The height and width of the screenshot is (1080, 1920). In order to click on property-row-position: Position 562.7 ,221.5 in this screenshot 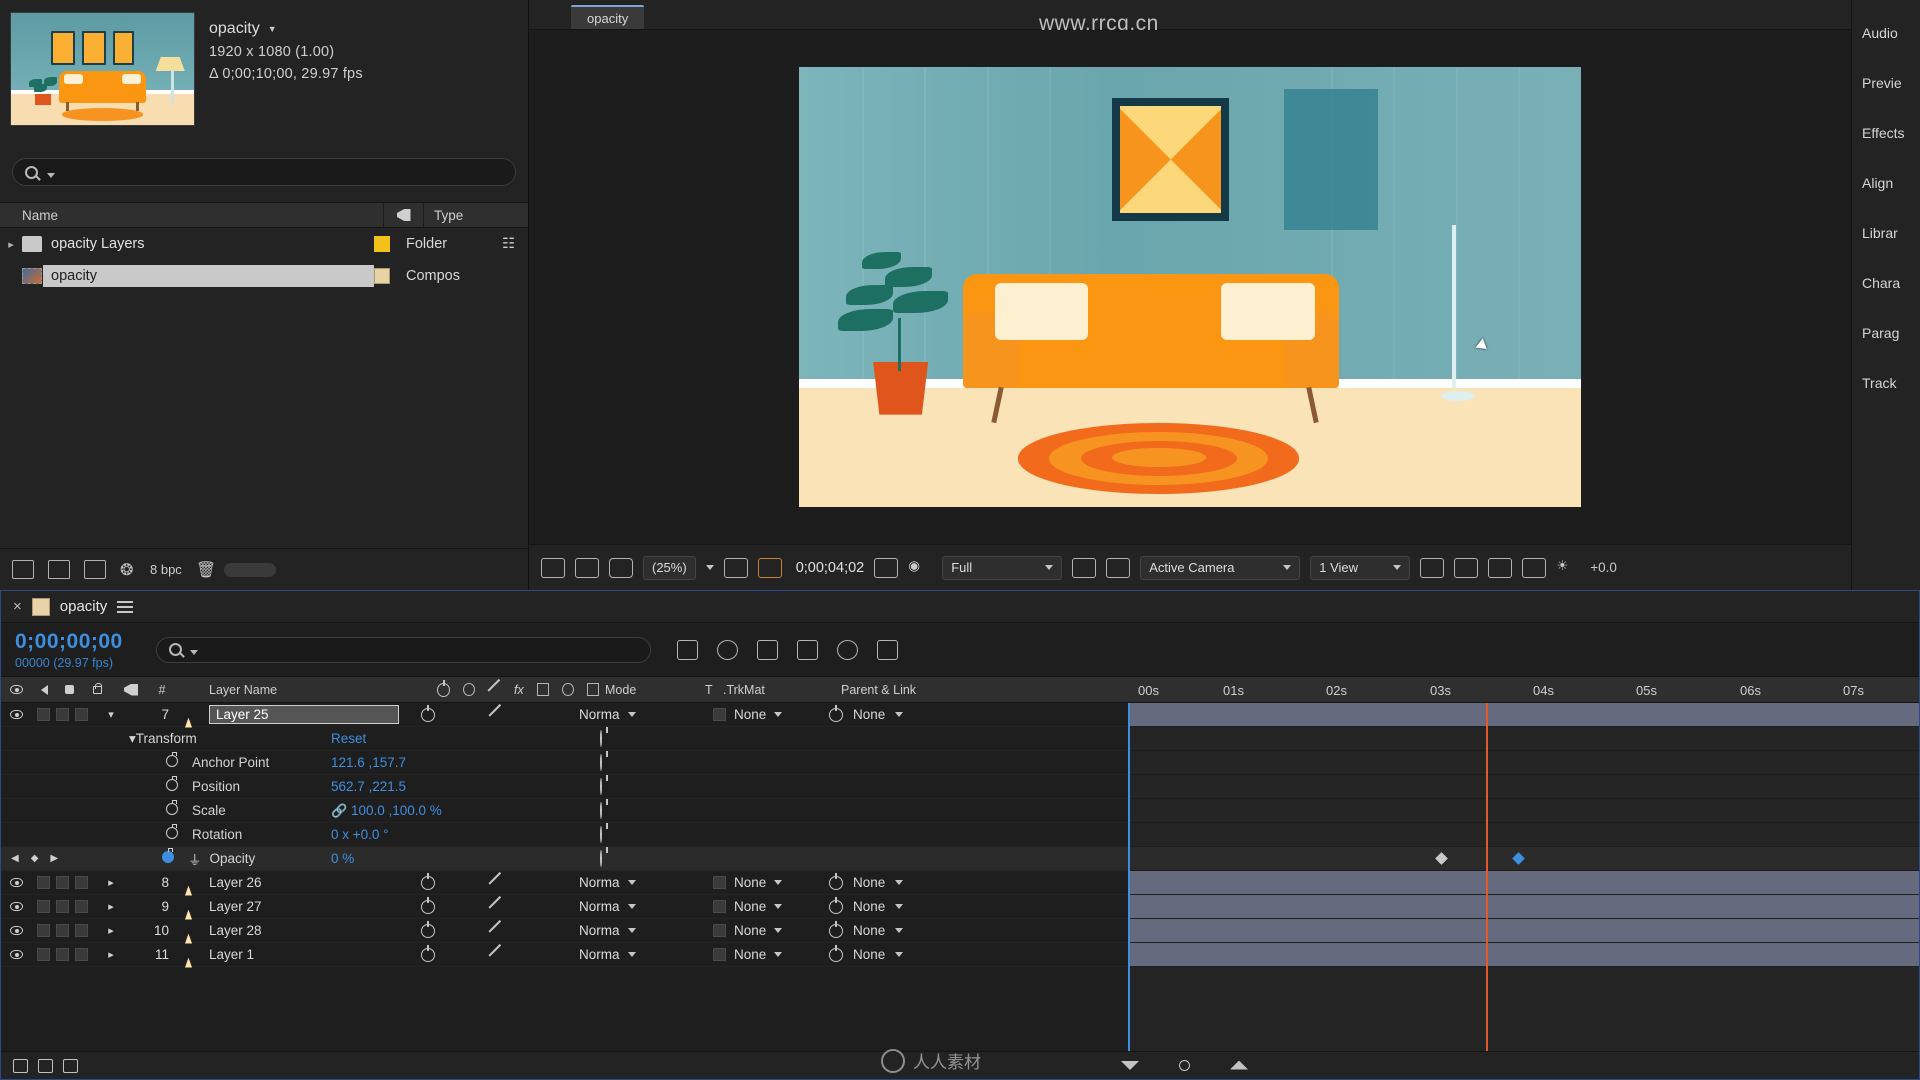, I will do `click(564, 787)`.